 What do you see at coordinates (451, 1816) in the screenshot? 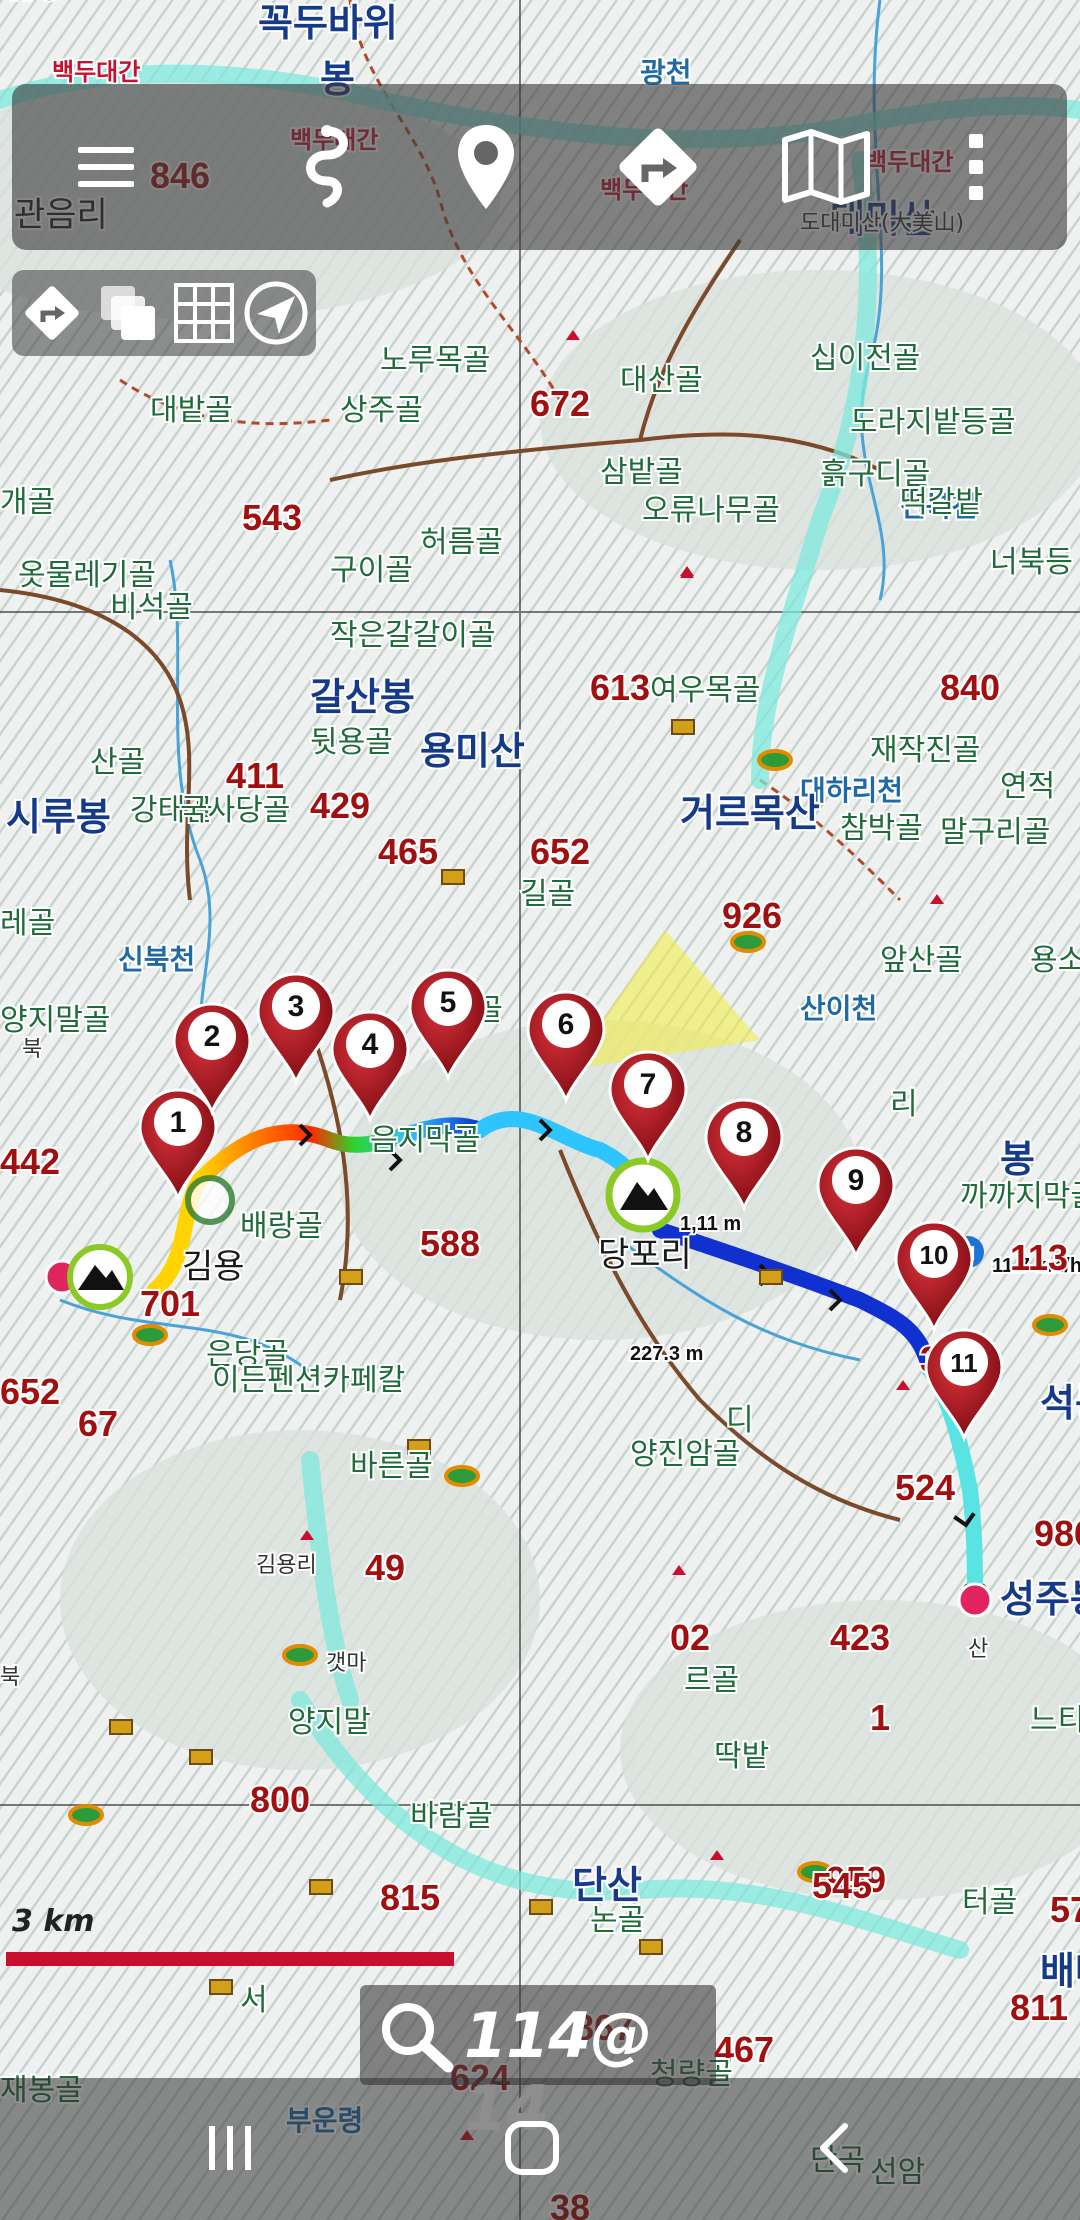
I see `map-label-valley: 바람골` at bounding box center [451, 1816].